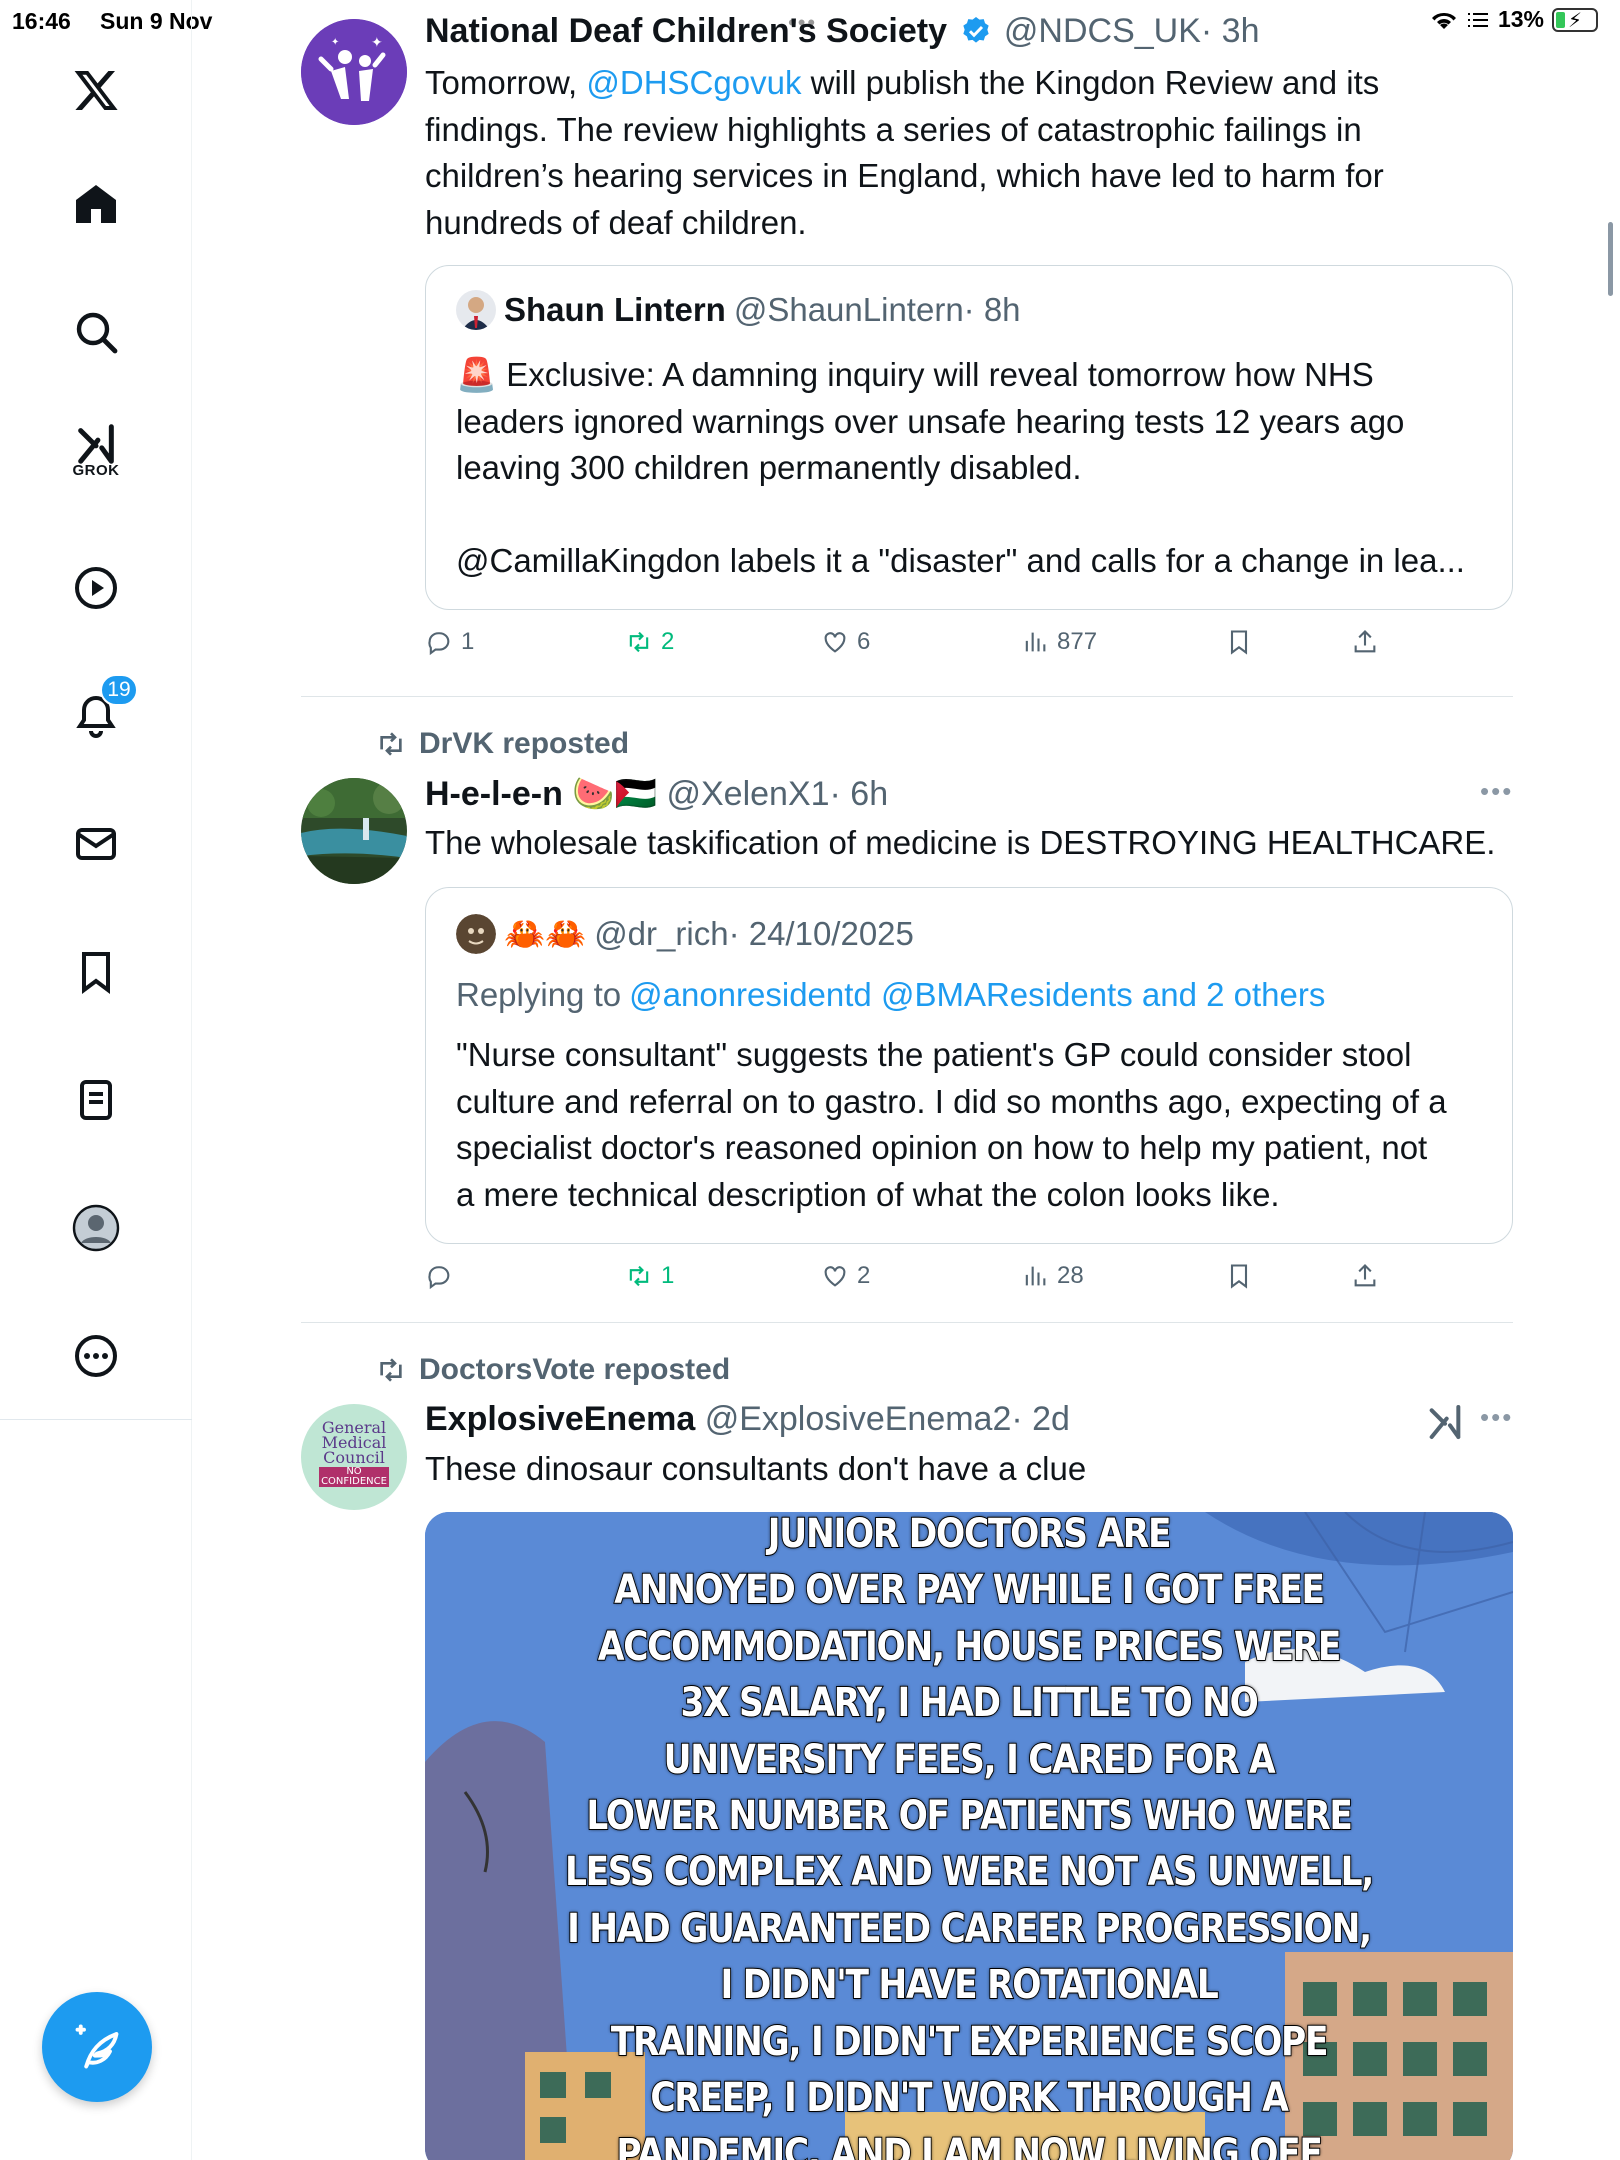 The width and height of the screenshot is (1620, 2160). I want to click on tweet-time: · 6h, so click(859, 794).